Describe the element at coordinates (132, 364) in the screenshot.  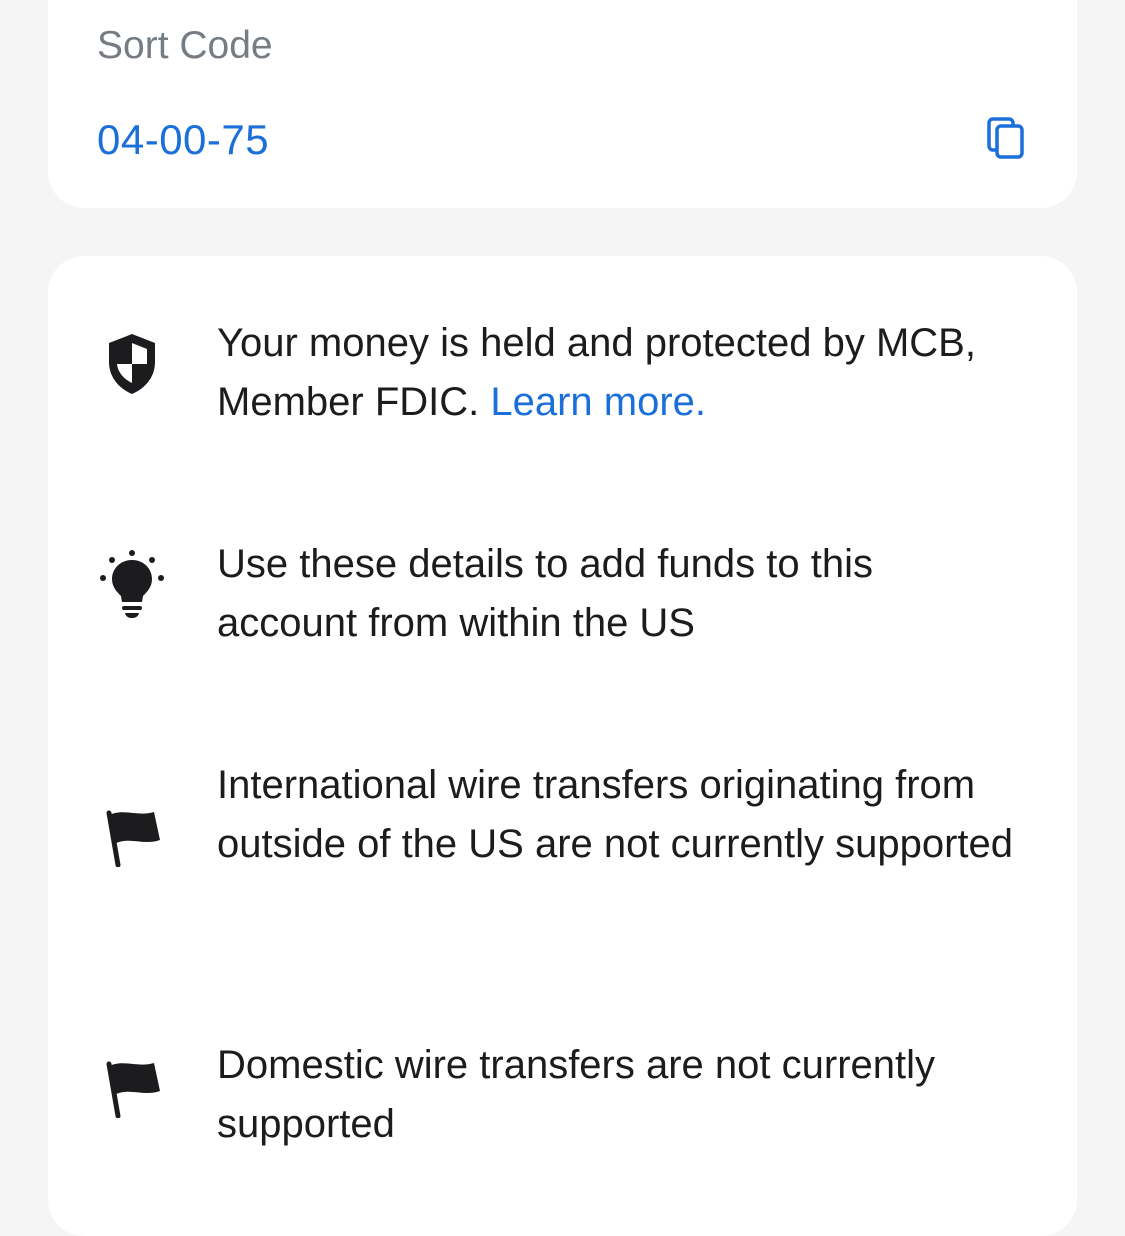
I see `shield-icon` at that location.